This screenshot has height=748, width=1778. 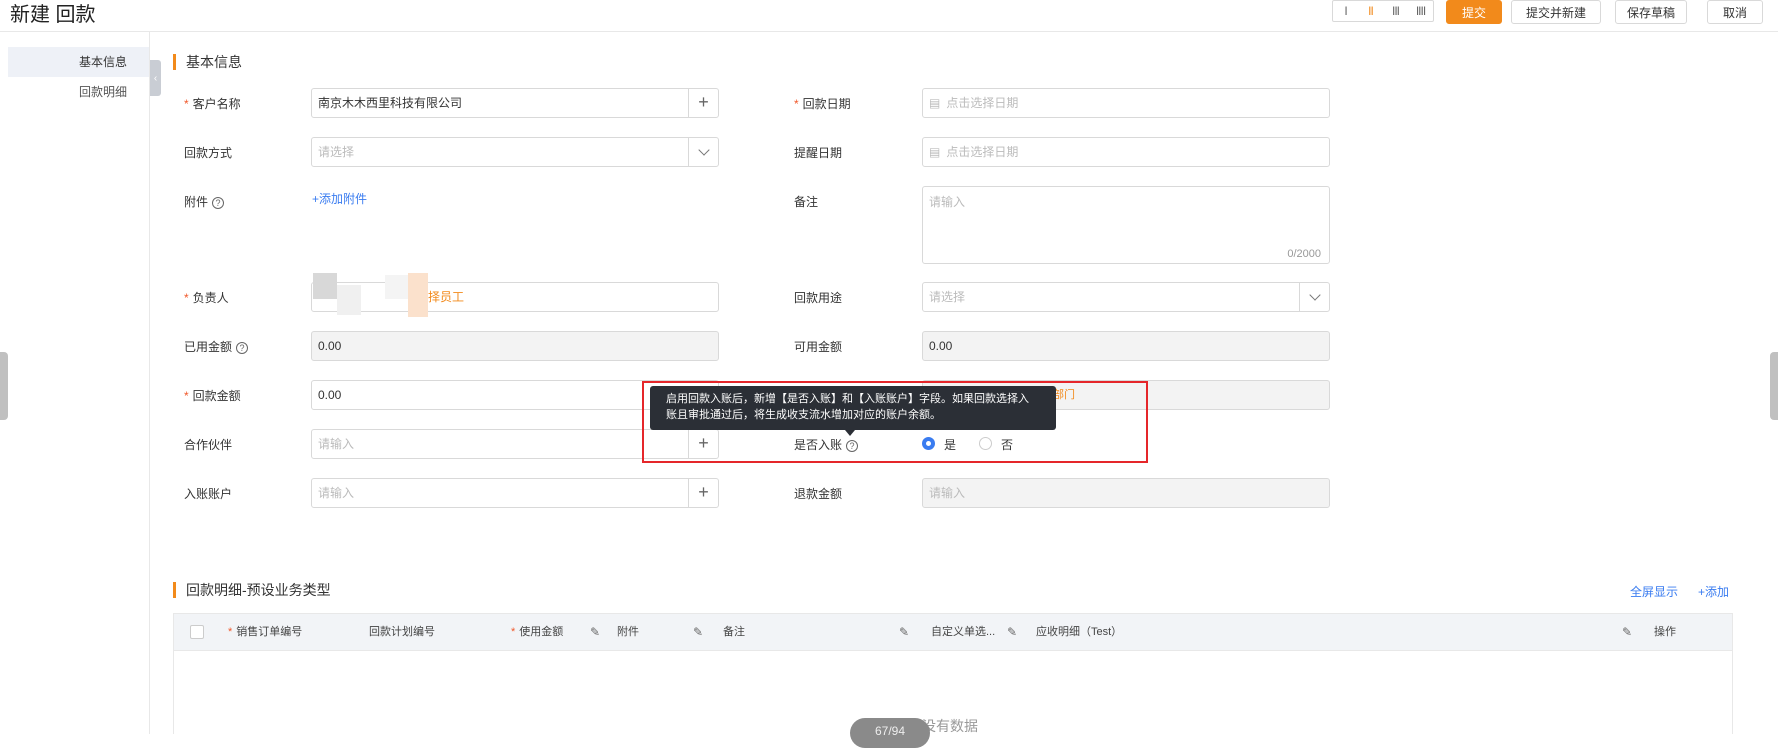 I want to click on pay-amount-label: * 回款金额, so click(x=212, y=396).